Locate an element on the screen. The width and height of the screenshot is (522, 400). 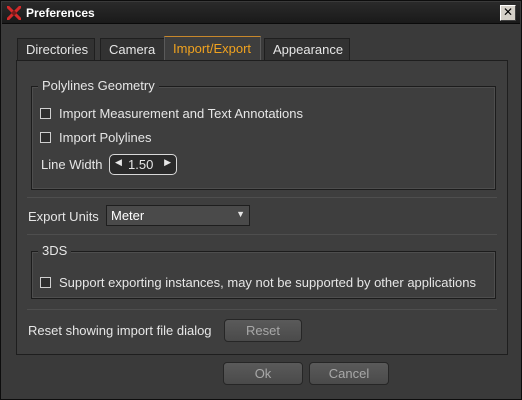
support-instances-checkbox is located at coordinates (45, 282).